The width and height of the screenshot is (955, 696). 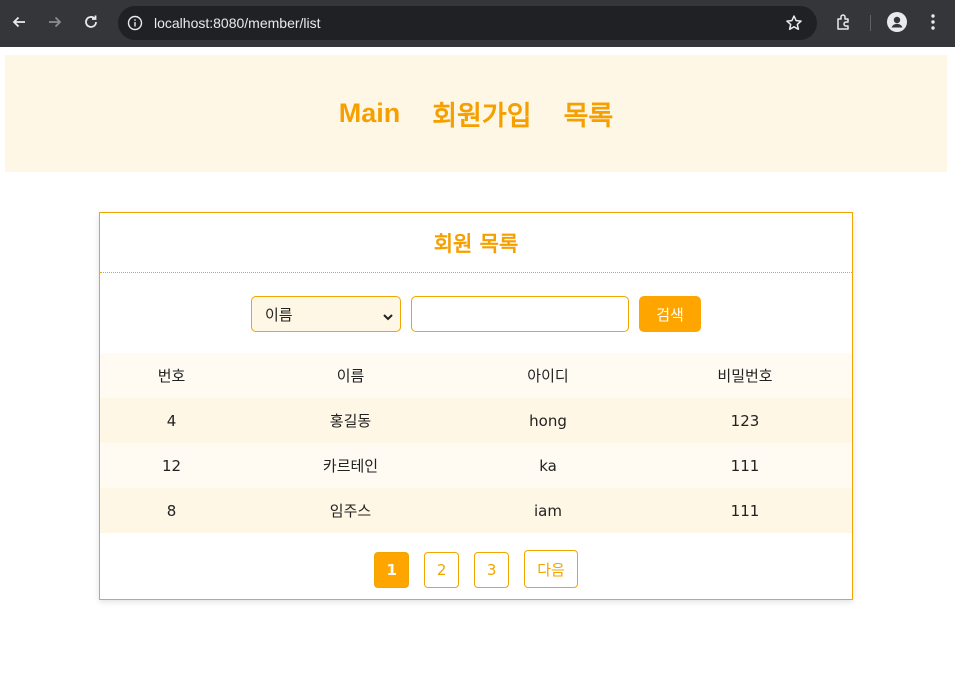 I want to click on cell-name: 카르테인, so click(x=350, y=466).